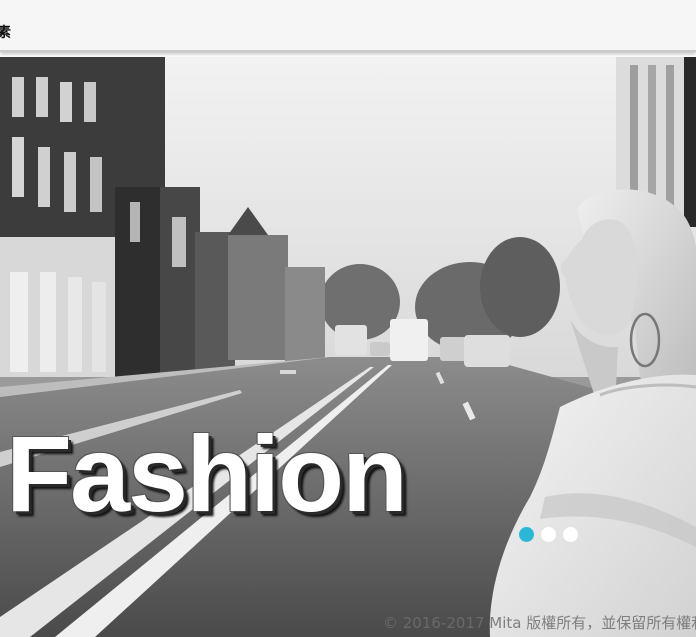 This screenshot has height=637, width=696. I want to click on menu-toggle-icon: 素, so click(5, 33).